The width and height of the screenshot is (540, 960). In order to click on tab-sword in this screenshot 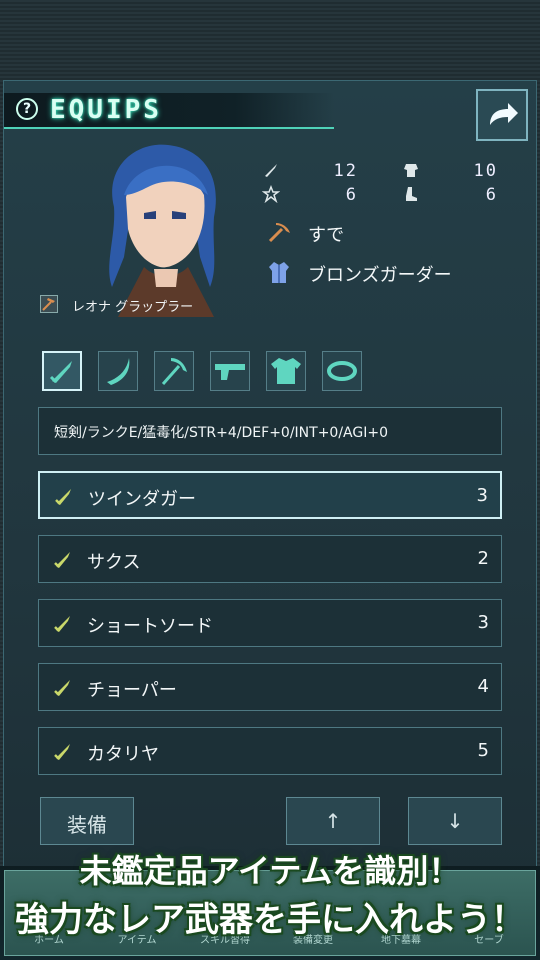, I will do `click(118, 371)`.